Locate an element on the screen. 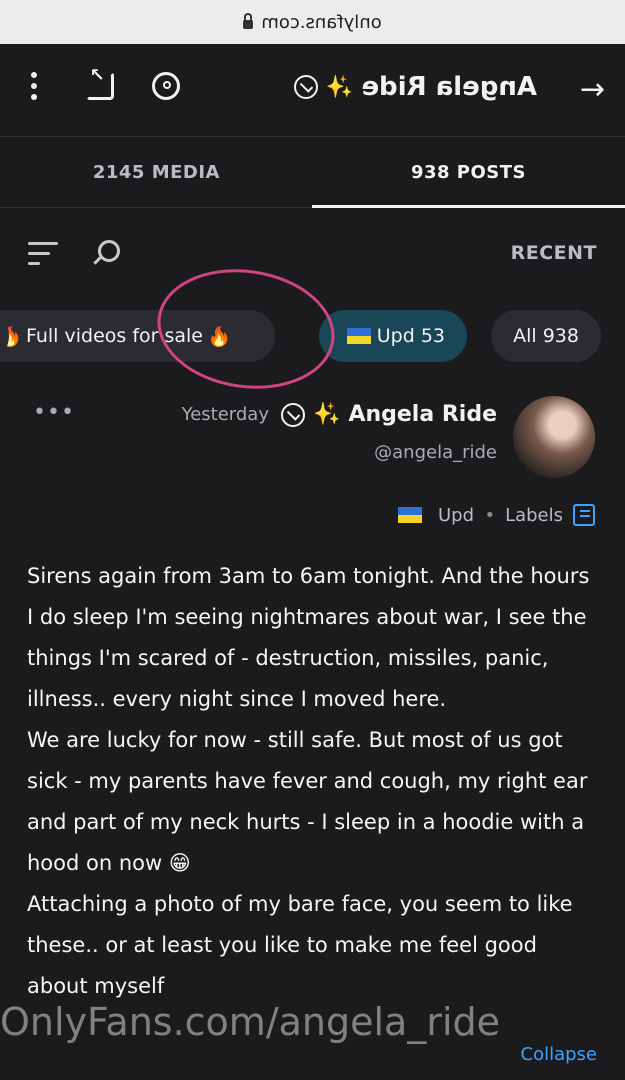 This screenshot has width=625, height=1080. tab-media-label: 2145 MEDIA is located at coordinates (156, 172).